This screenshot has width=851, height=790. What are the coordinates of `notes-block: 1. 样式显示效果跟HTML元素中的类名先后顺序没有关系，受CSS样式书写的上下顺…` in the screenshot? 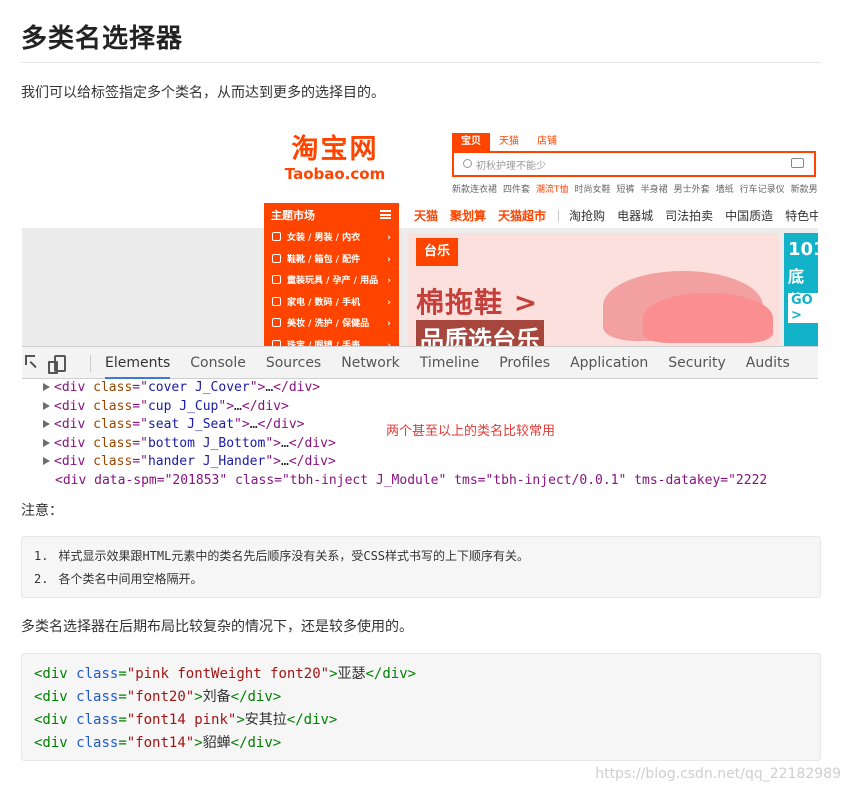 It's located at (421, 567).